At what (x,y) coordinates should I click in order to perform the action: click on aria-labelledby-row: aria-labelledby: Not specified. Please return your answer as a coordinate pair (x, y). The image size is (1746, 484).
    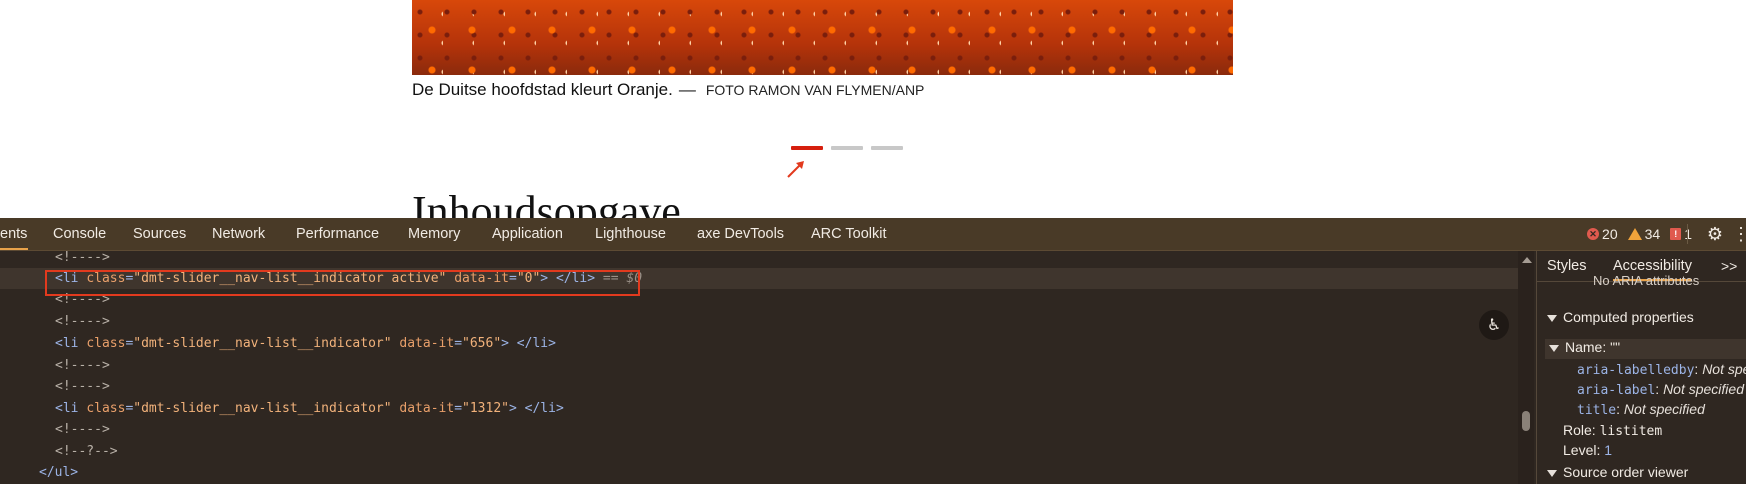
    Looking at the image, I should click on (1661, 369).